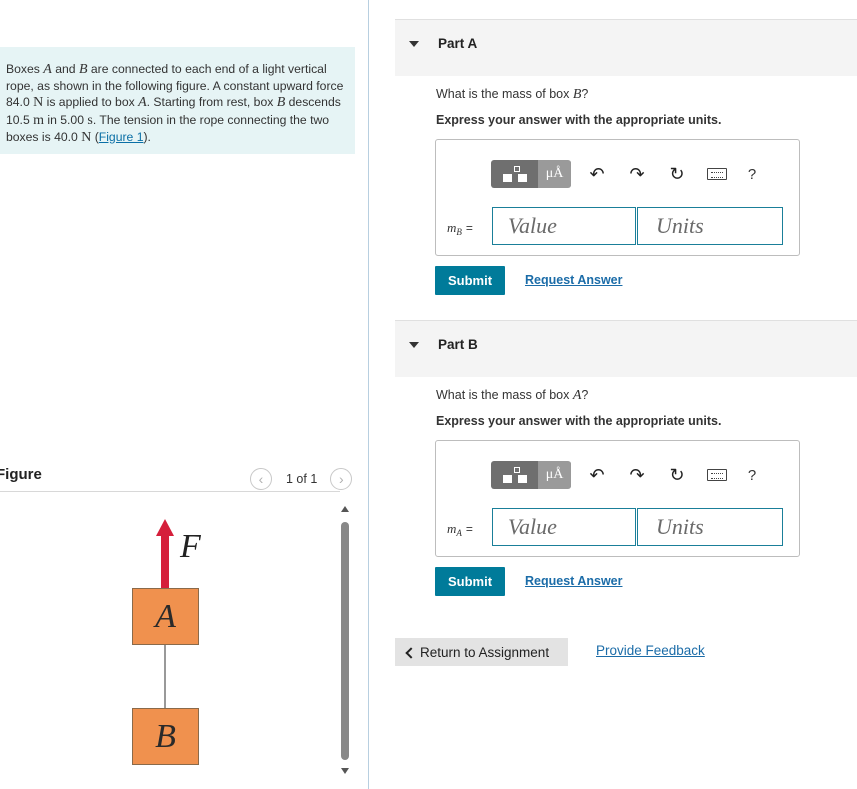  What do you see at coordinates (211, 102) in the screenshot?
I see `problem-text-5: . Starting from rest, box` at bounding box center [211, 102].